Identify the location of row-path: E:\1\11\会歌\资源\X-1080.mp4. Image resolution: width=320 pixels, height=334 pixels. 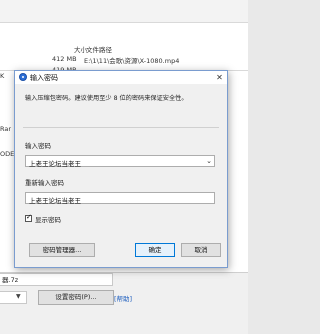
(131, 60).